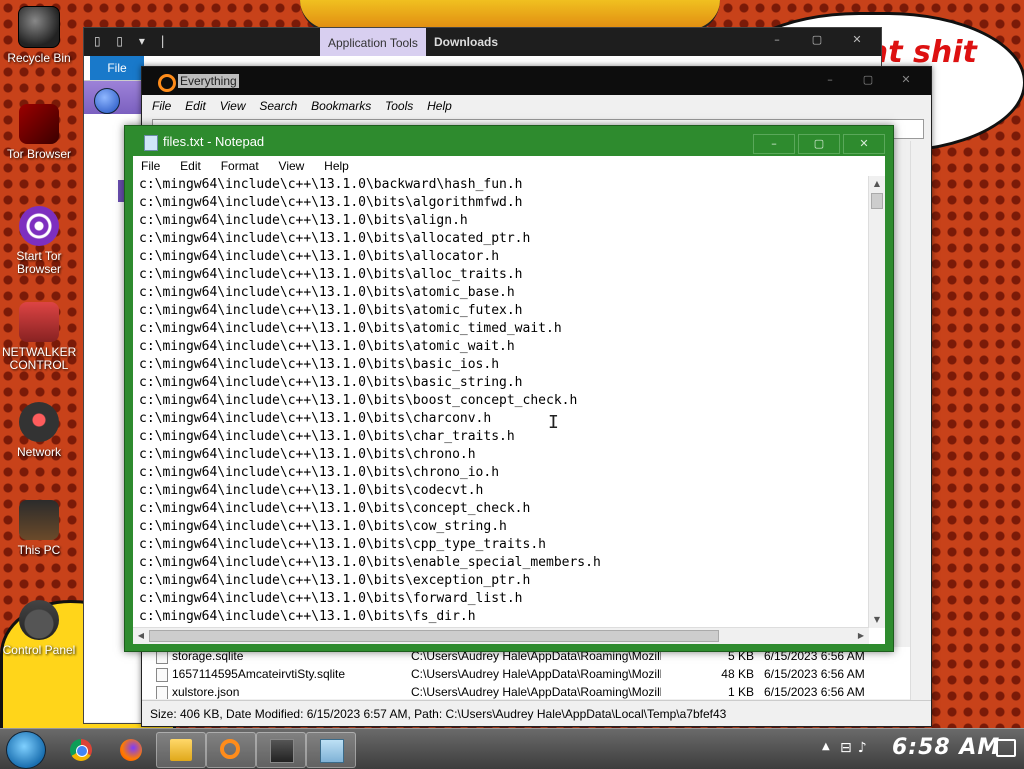 The image size is (1024, 769). Describe the element at coordinates (167, 83) in the screenshot. I see `everything-search-icon` at that location.